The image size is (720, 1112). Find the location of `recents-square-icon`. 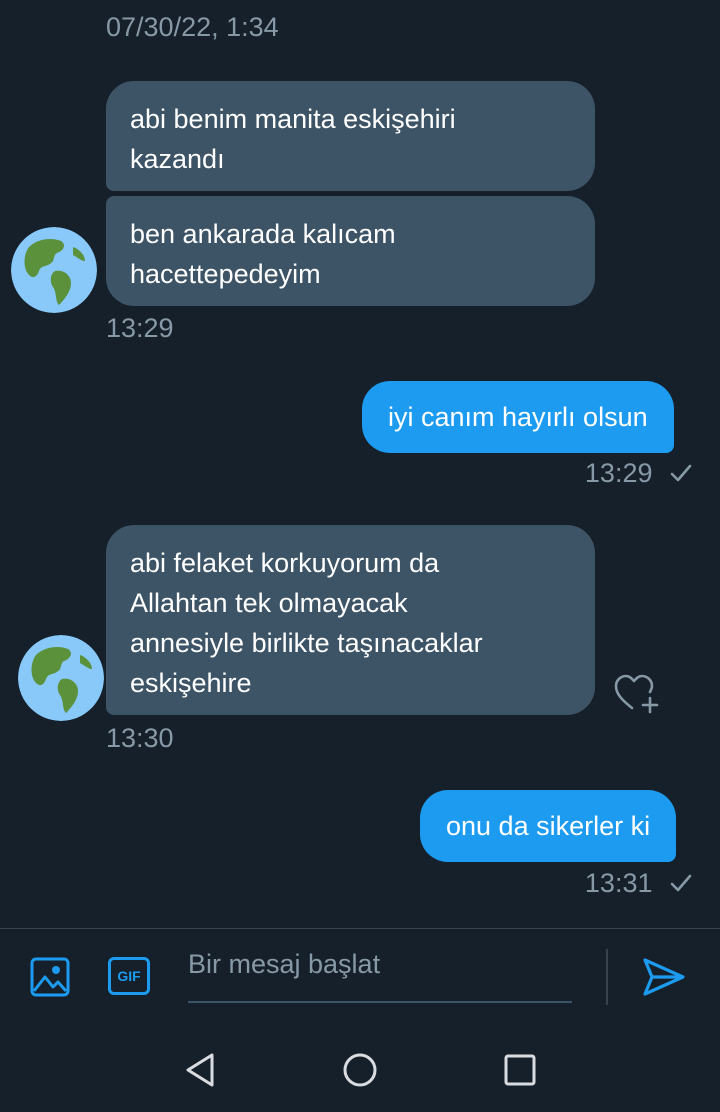

recents-square-icon is located at coordinates (520, 1072).